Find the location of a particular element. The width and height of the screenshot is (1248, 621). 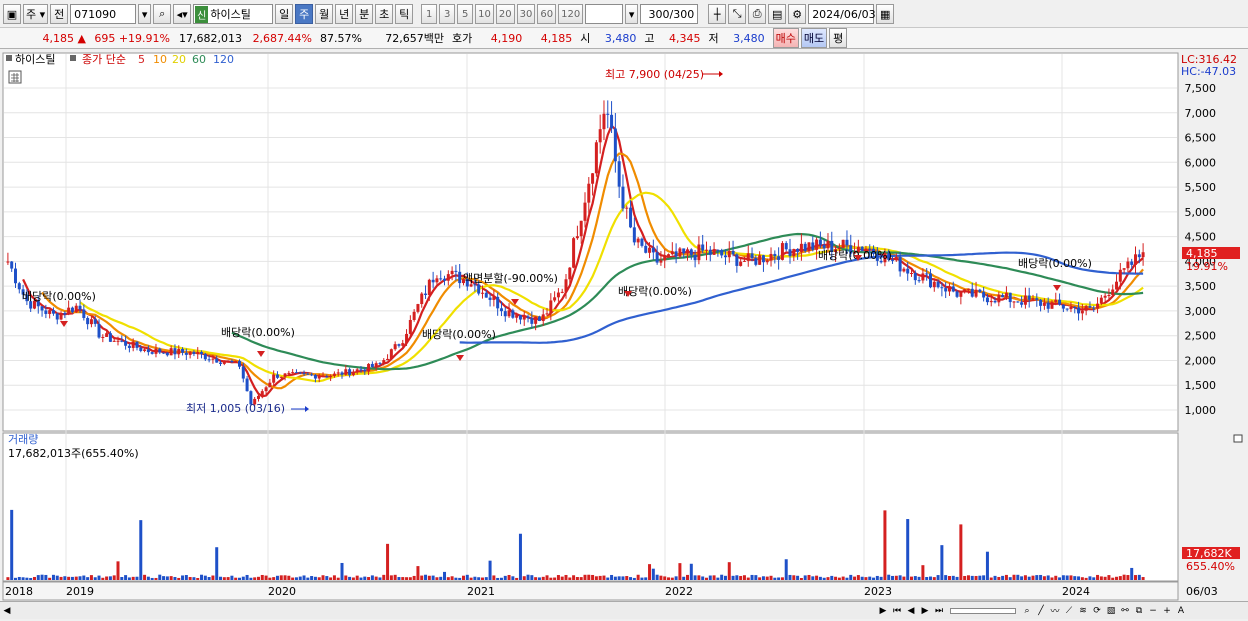

period-second: 초 is located at coordinates (384, 14).